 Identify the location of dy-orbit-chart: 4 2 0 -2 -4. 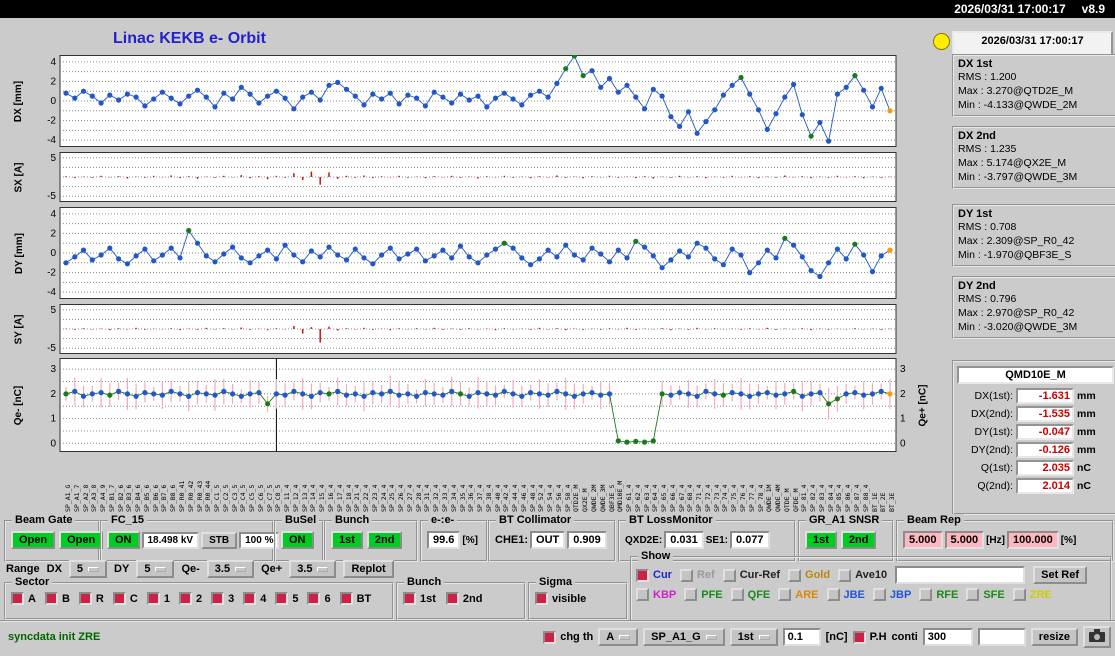
(476, 254).